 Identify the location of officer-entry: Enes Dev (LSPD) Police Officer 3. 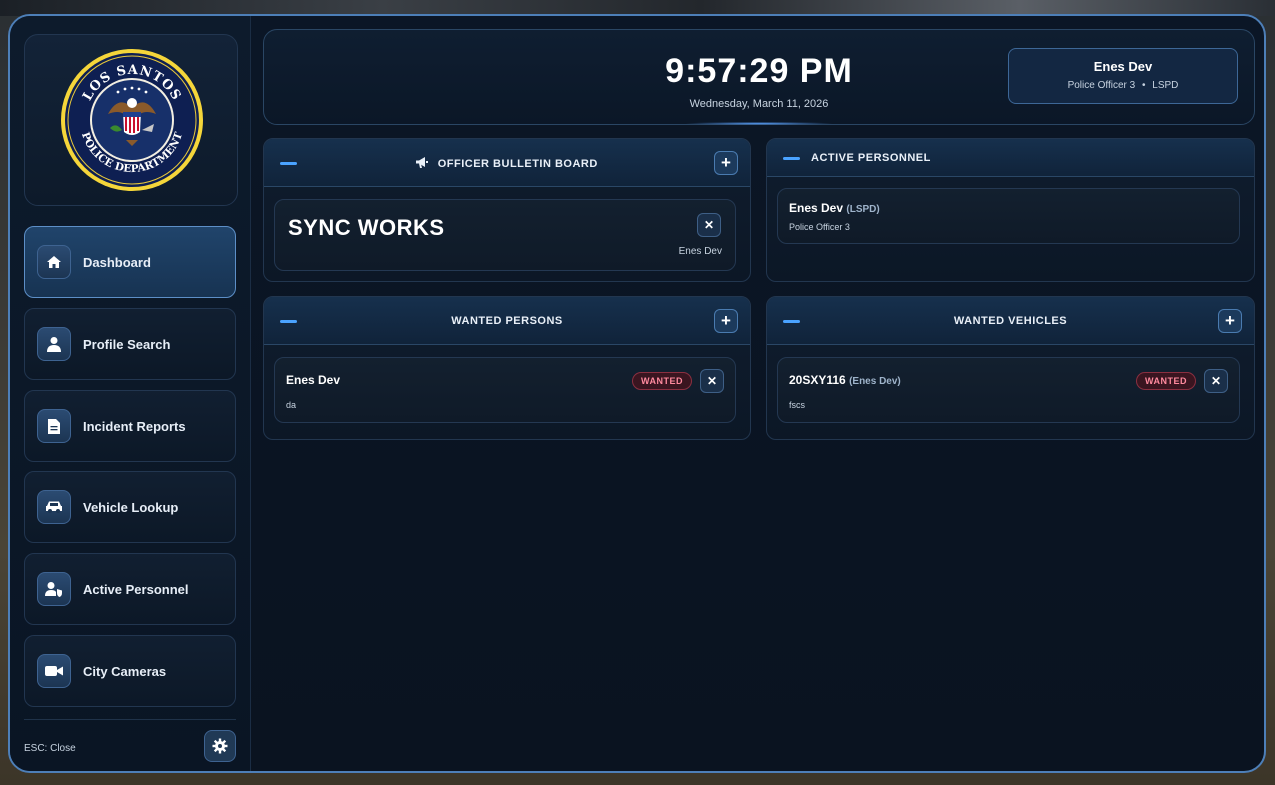
(1008, 216).